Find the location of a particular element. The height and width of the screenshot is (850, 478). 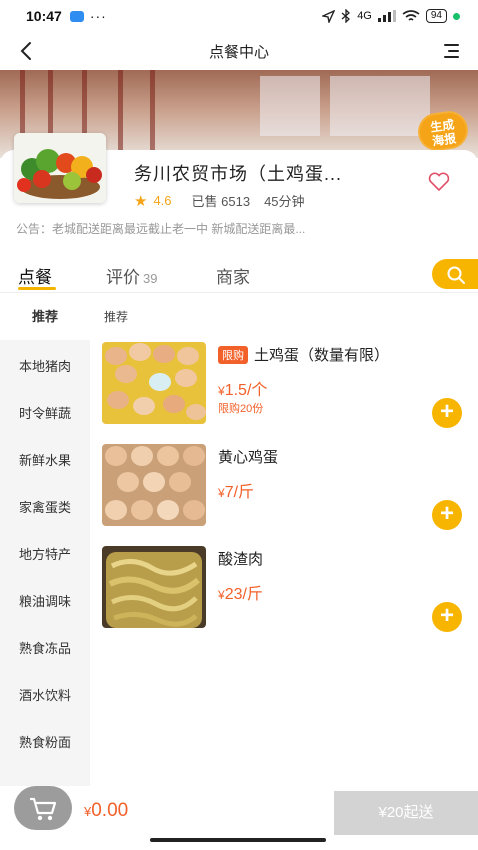

product-name-row: 黄心鸡蛋 is located at coordinates (248, 456).